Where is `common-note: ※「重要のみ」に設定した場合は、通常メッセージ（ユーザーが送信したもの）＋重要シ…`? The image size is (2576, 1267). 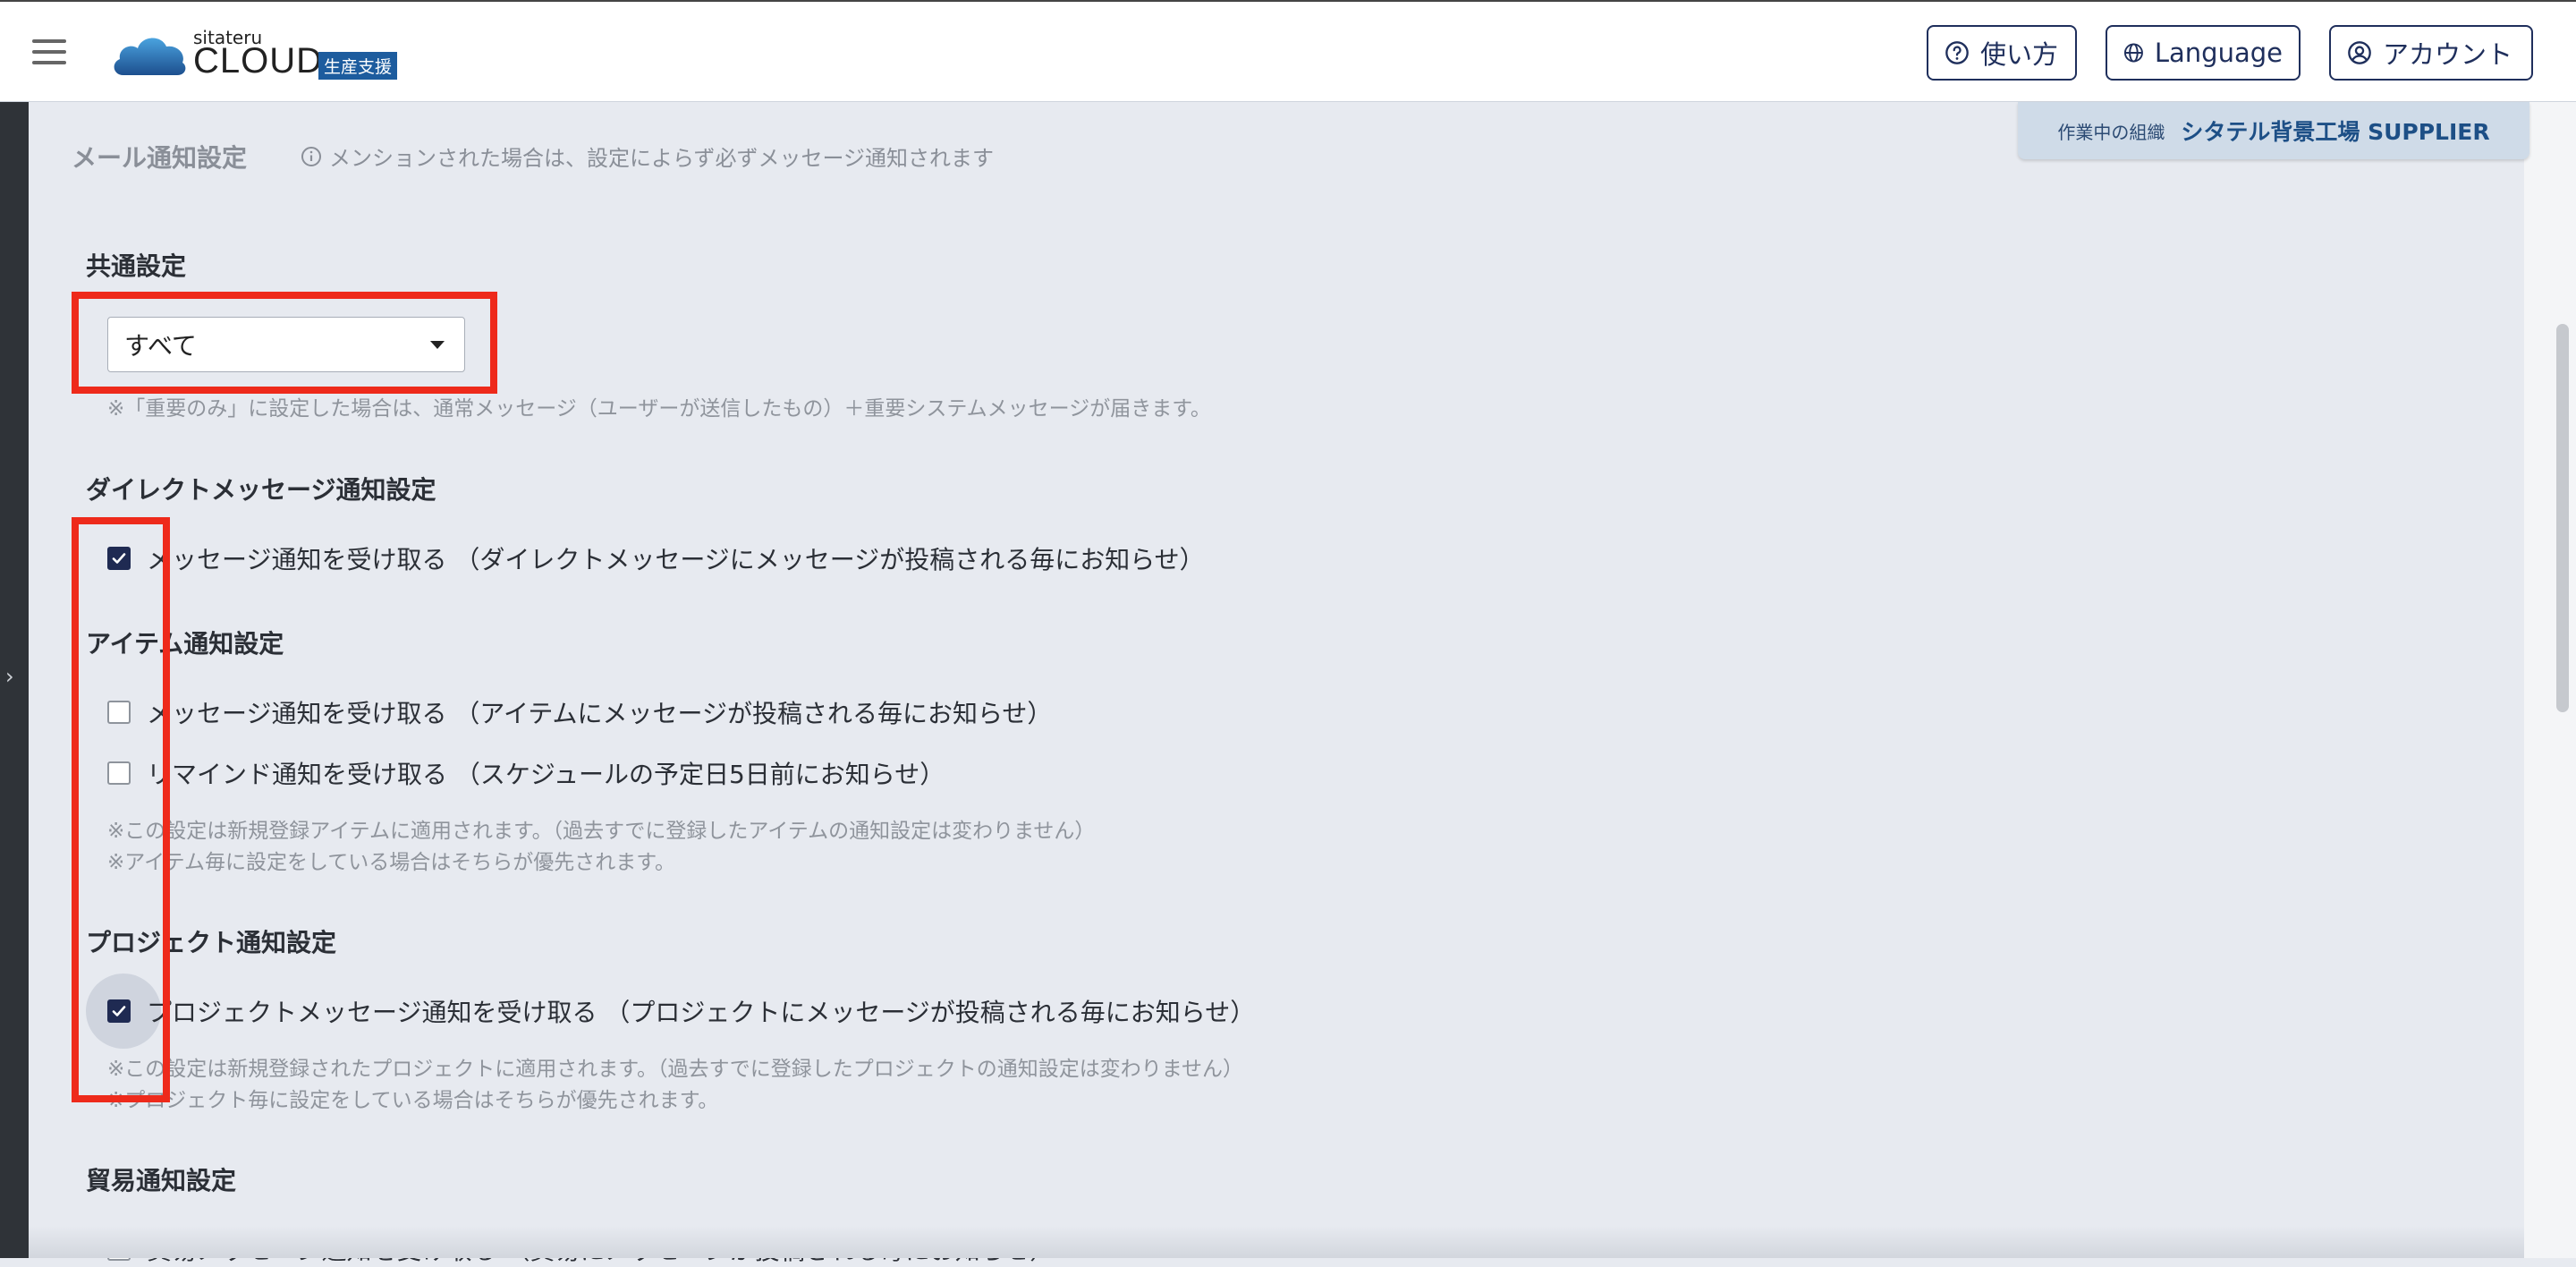
common-note: ※「重要のみ」に設定した場合は、通常メッセージ（ユーザーが送信したもの）＋重要シ… is located at coordinates (659, 409).